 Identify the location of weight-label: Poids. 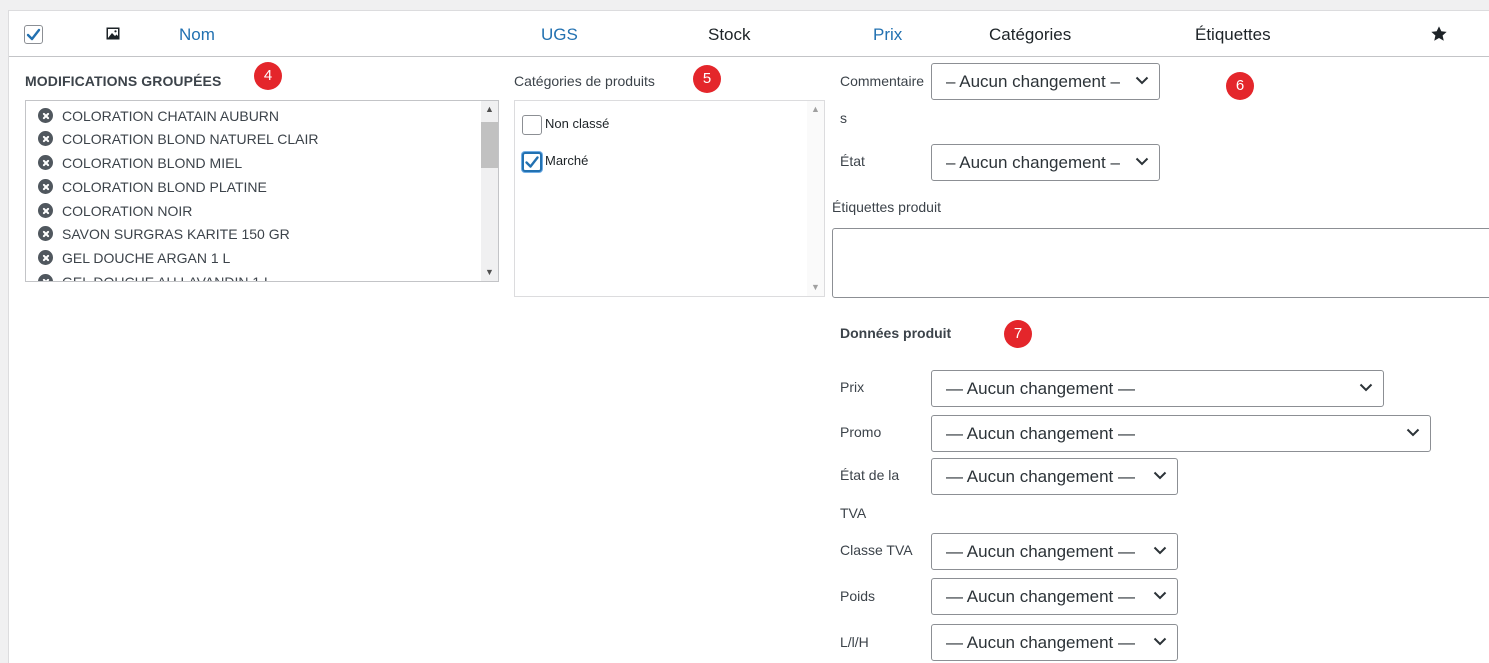
(858, 596).